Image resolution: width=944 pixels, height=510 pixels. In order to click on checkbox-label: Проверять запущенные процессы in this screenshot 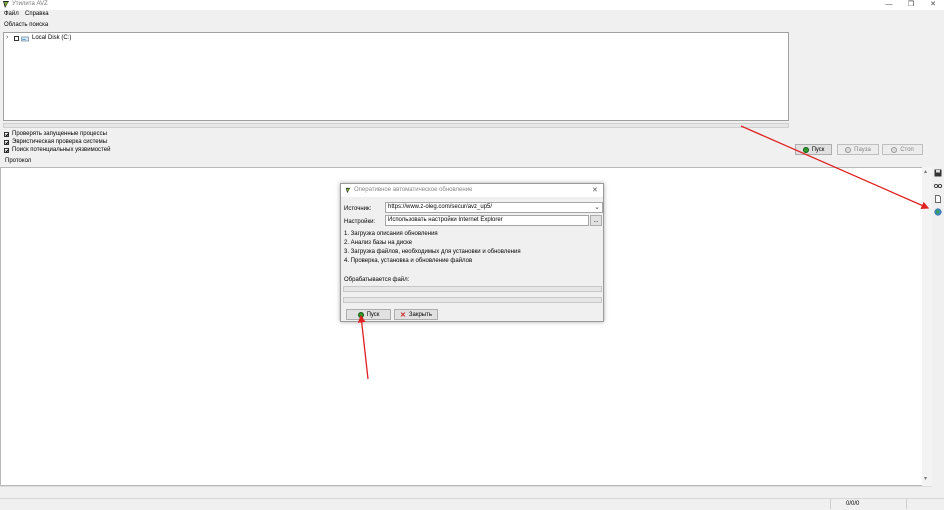, I will do `click(59, 134)`.